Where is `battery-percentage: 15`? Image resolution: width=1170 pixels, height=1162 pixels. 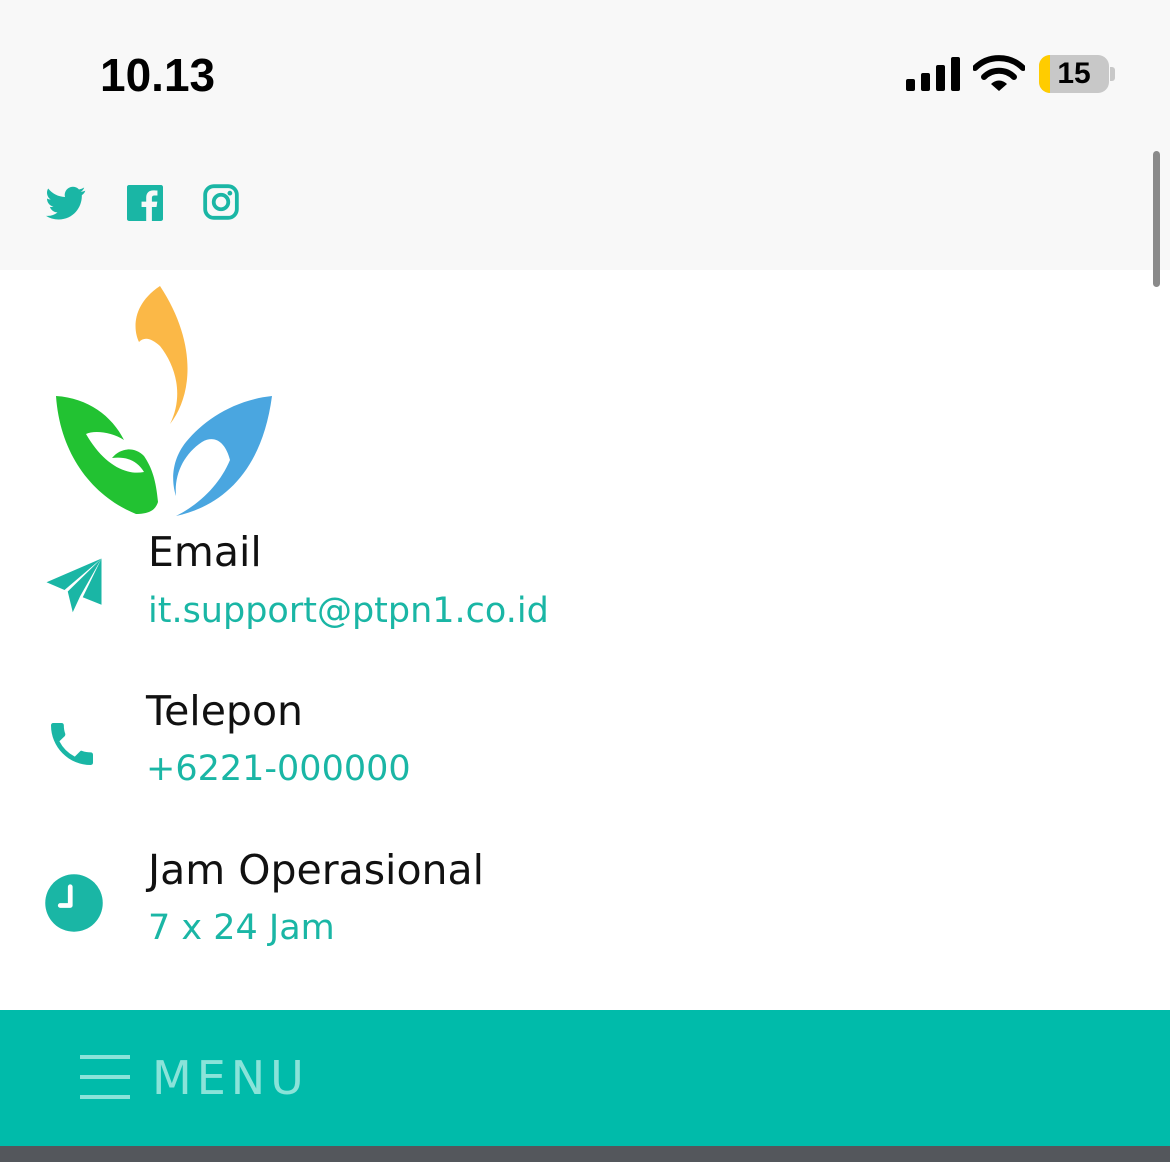
battery-percentage: 15 is located at coordinates (1074, 73).